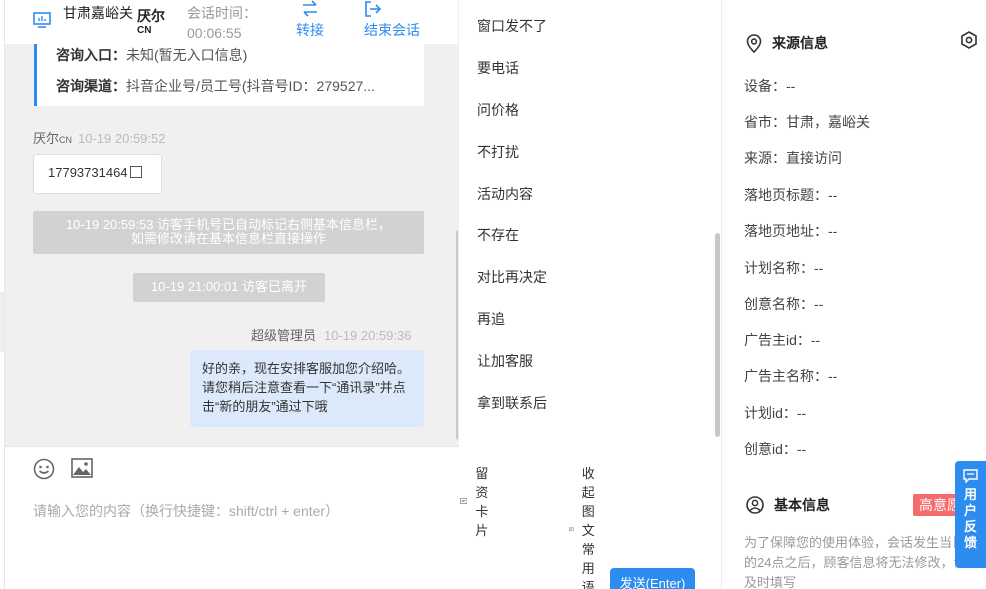  Describe the element at coordinates (310, 20) in the screenshot. I see `transfer-button: 转接` at that location.